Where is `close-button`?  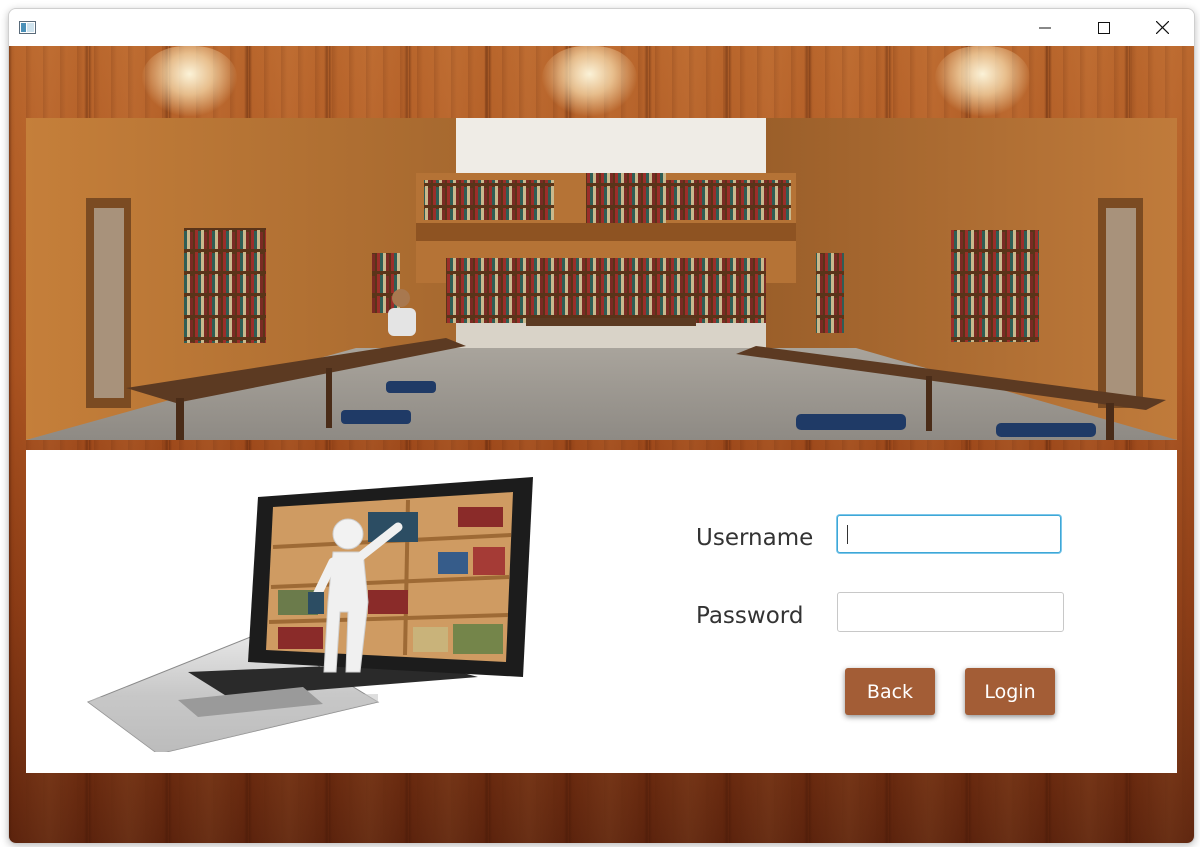 close-button is located at coordinates (1162, 27).